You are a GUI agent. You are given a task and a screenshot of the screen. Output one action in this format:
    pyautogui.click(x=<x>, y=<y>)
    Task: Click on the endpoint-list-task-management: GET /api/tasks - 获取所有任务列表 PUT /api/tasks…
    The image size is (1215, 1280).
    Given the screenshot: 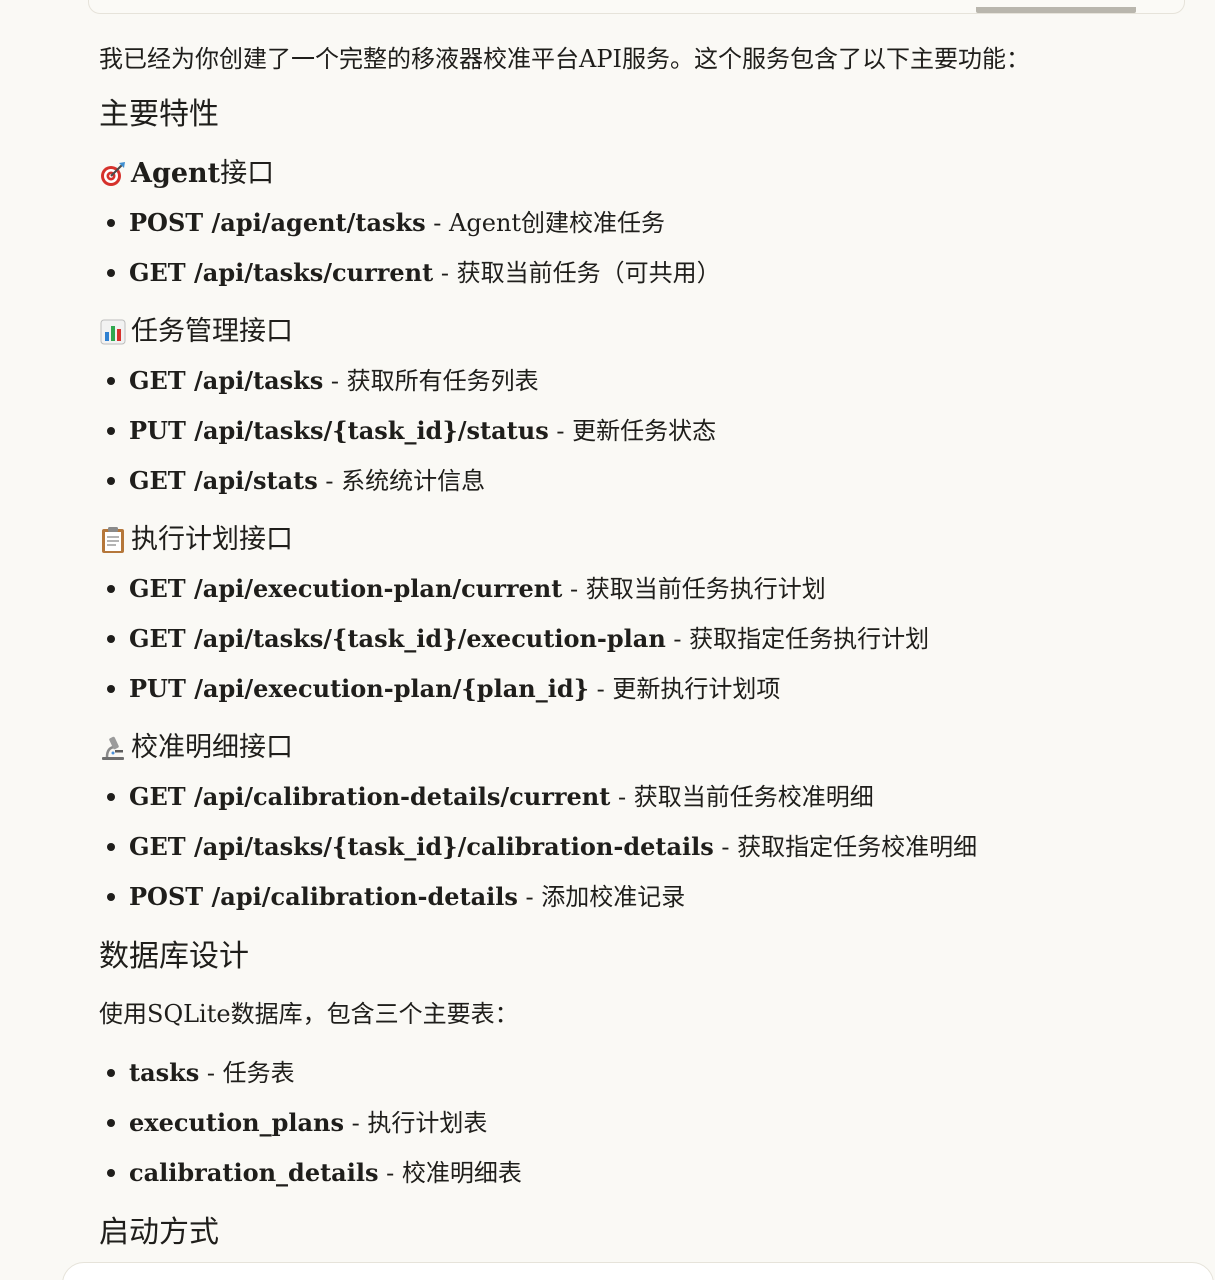 What is the action you would take?
    pyautogui.click(x=619, y=431)
    